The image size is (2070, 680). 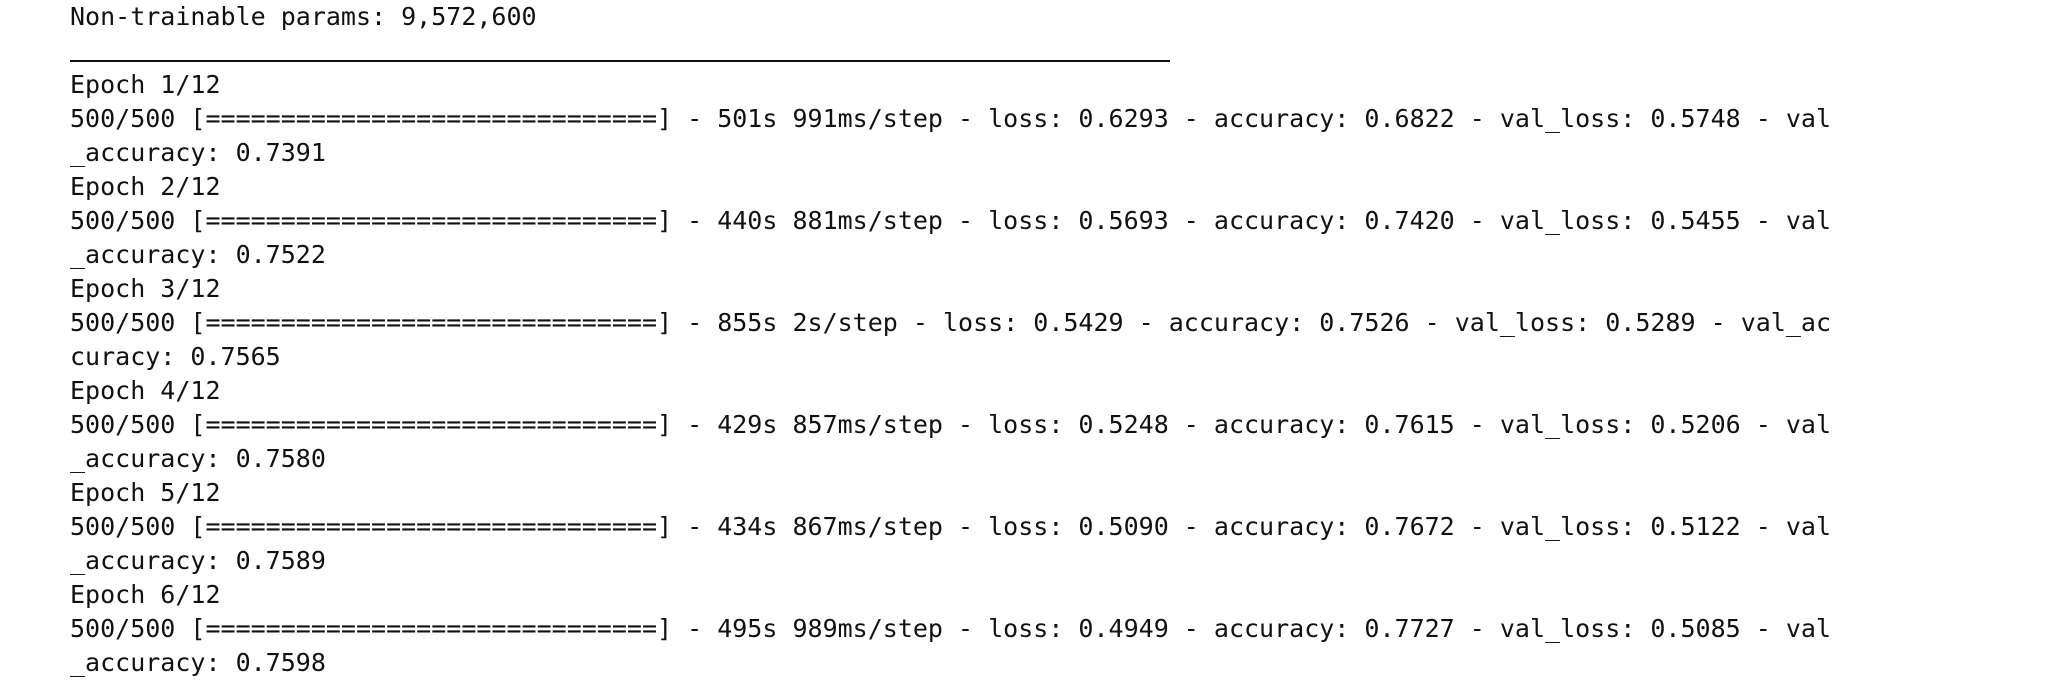 What do you see at coordinates (198, 152) in the screenshot?
I see `epoch-progress-wrap: _accuracy: 0.7391` at bounding box center [198, 152].